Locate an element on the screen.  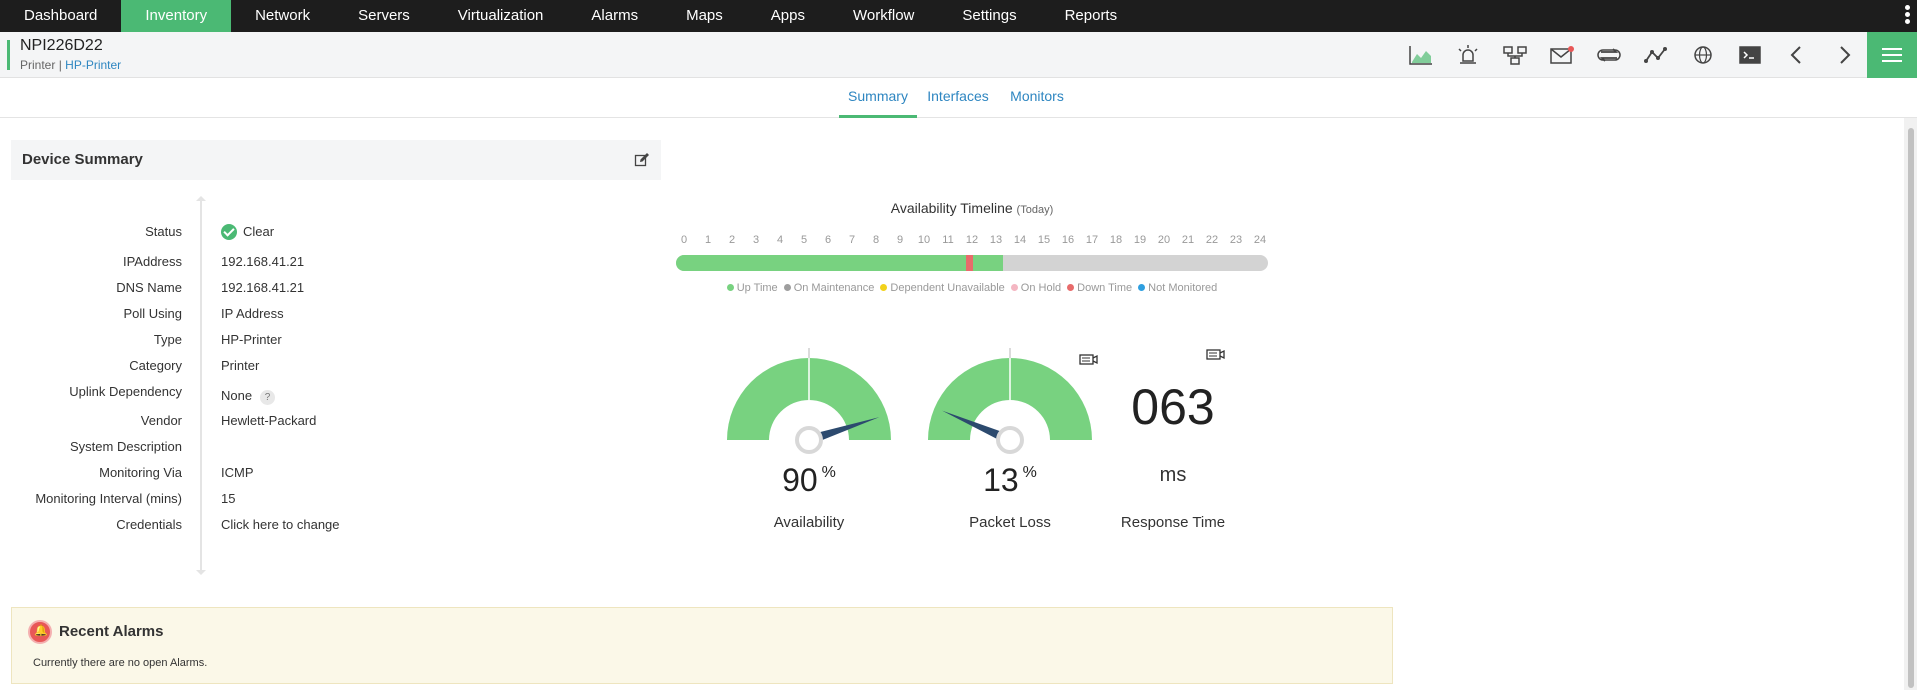
property-label: Monitoring Interval (mins) is located at coordinates (108, 498).